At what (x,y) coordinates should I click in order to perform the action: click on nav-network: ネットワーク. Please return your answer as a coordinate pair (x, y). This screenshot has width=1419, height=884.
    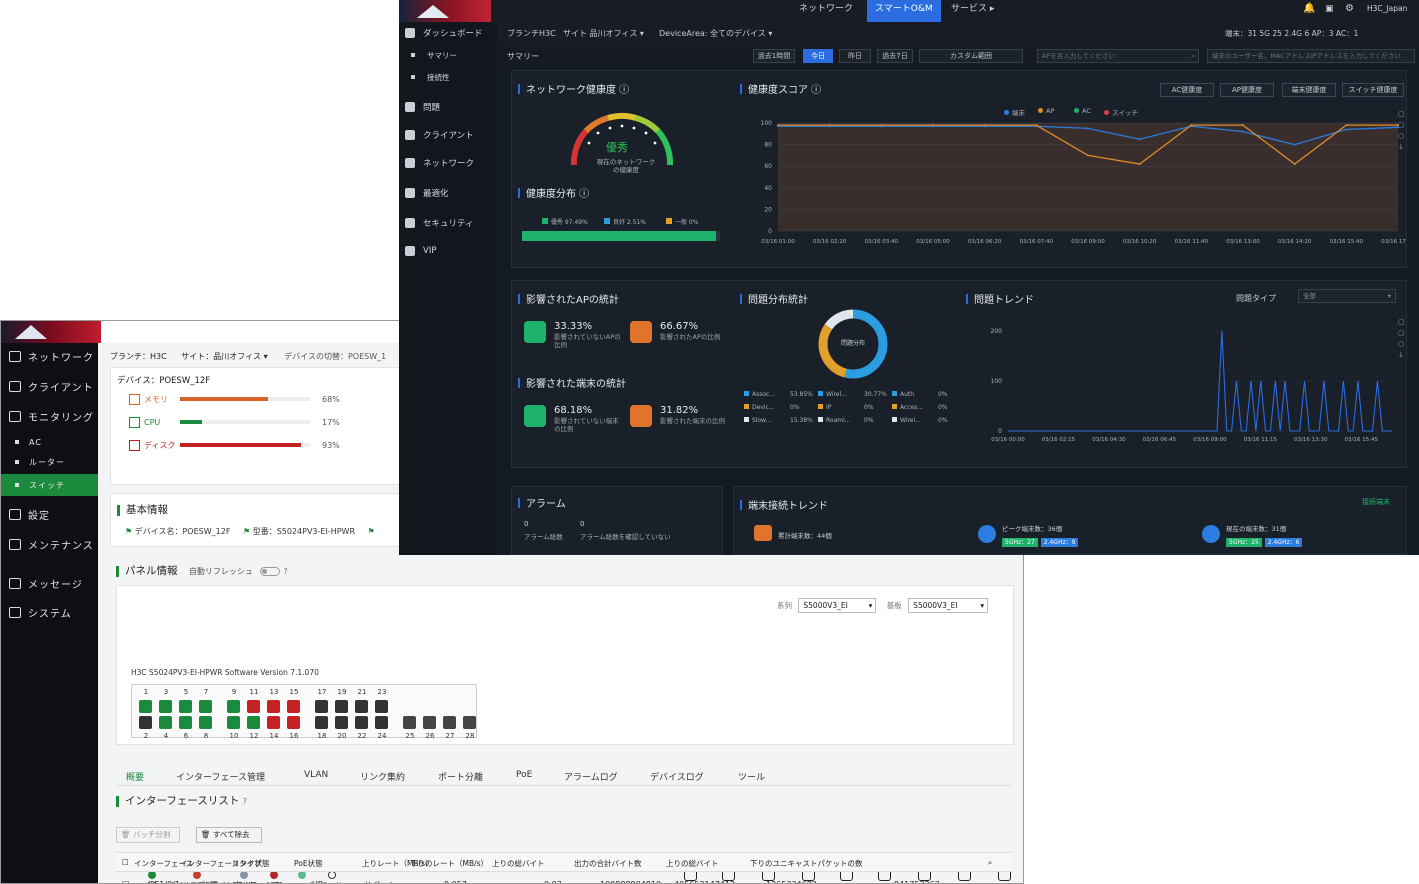
    Looking at the image, I should click on (826, 11).